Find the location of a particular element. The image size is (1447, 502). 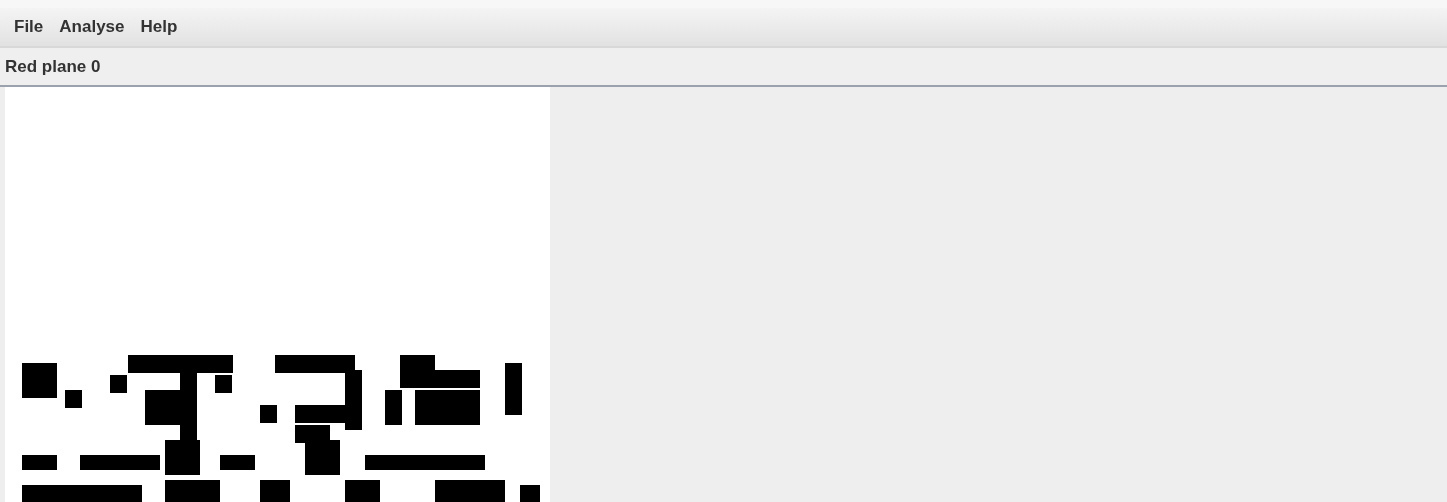

menu-item: Help is located at coordinates (159, 27).